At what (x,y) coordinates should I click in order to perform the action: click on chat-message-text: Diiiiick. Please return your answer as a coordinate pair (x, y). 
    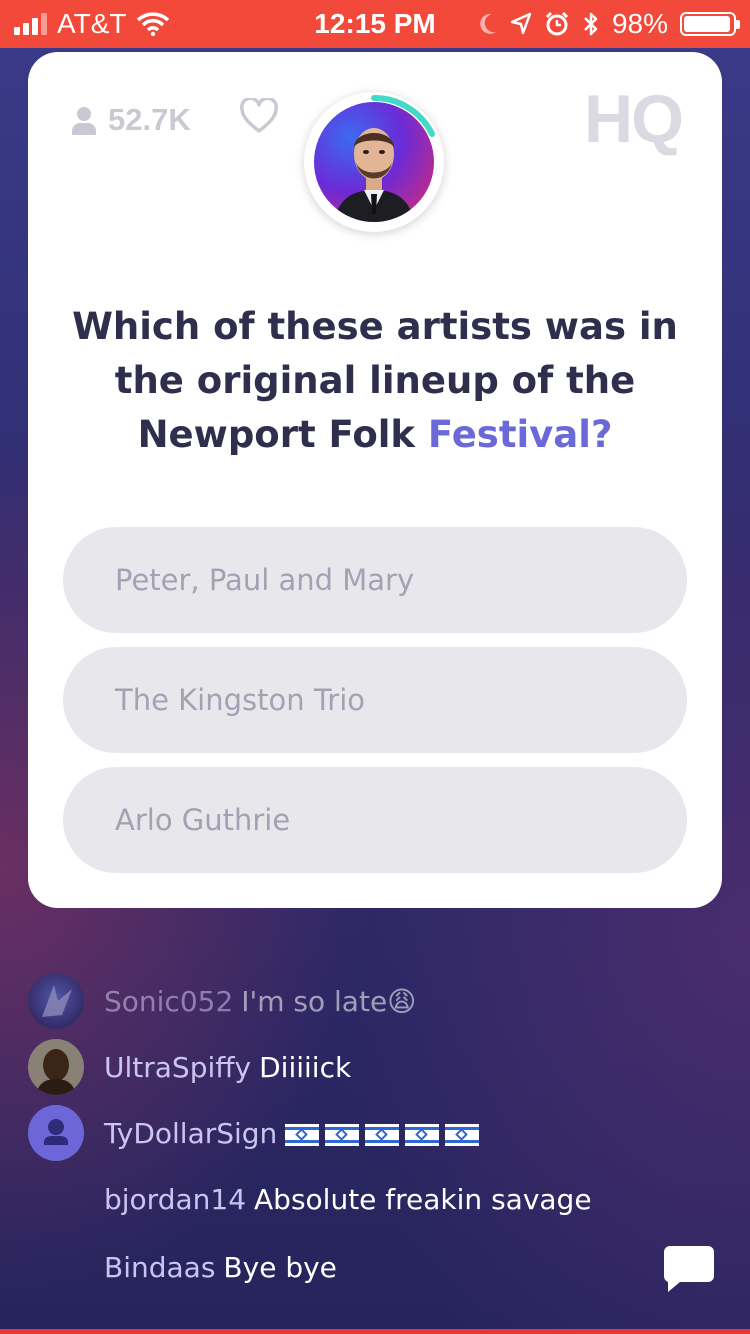
    Looking at the image, I should click on (305, 1067).